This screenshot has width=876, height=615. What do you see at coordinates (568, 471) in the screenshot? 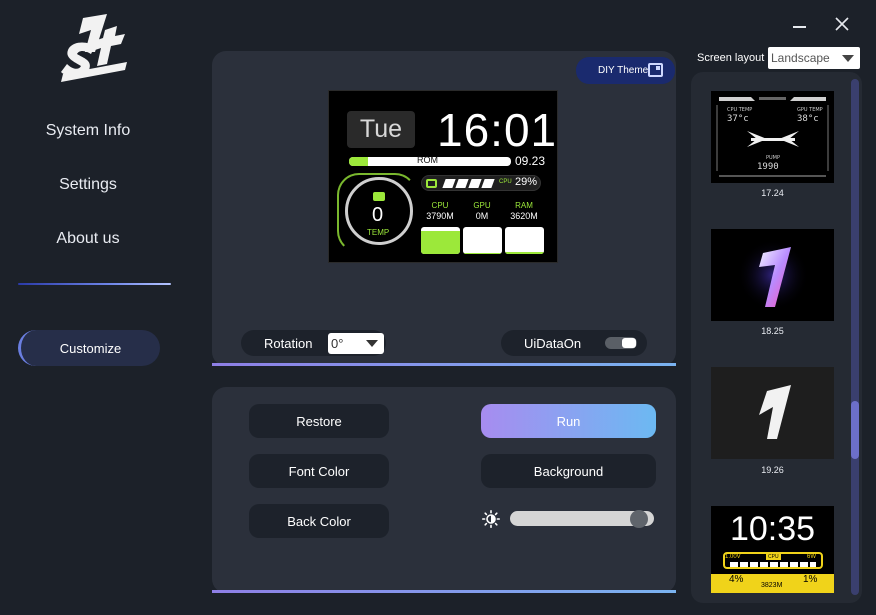
I see `background-button: Background` at bounding box center [568, 471].